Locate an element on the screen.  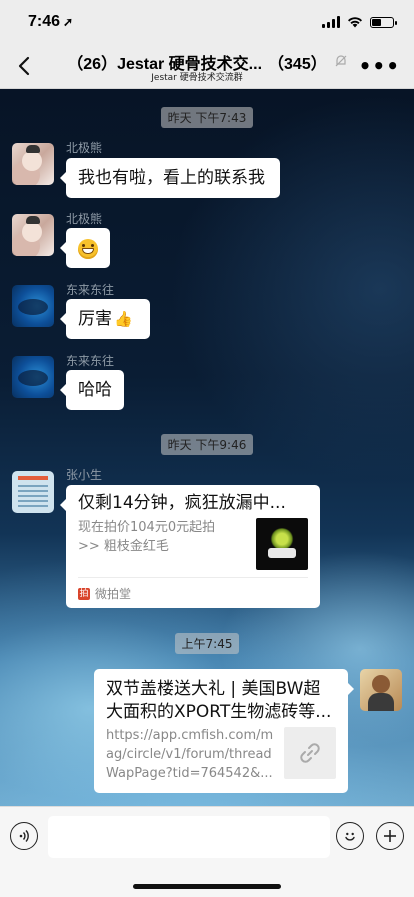
source-label: 微拍堂 is located at coordinates (113, 594).